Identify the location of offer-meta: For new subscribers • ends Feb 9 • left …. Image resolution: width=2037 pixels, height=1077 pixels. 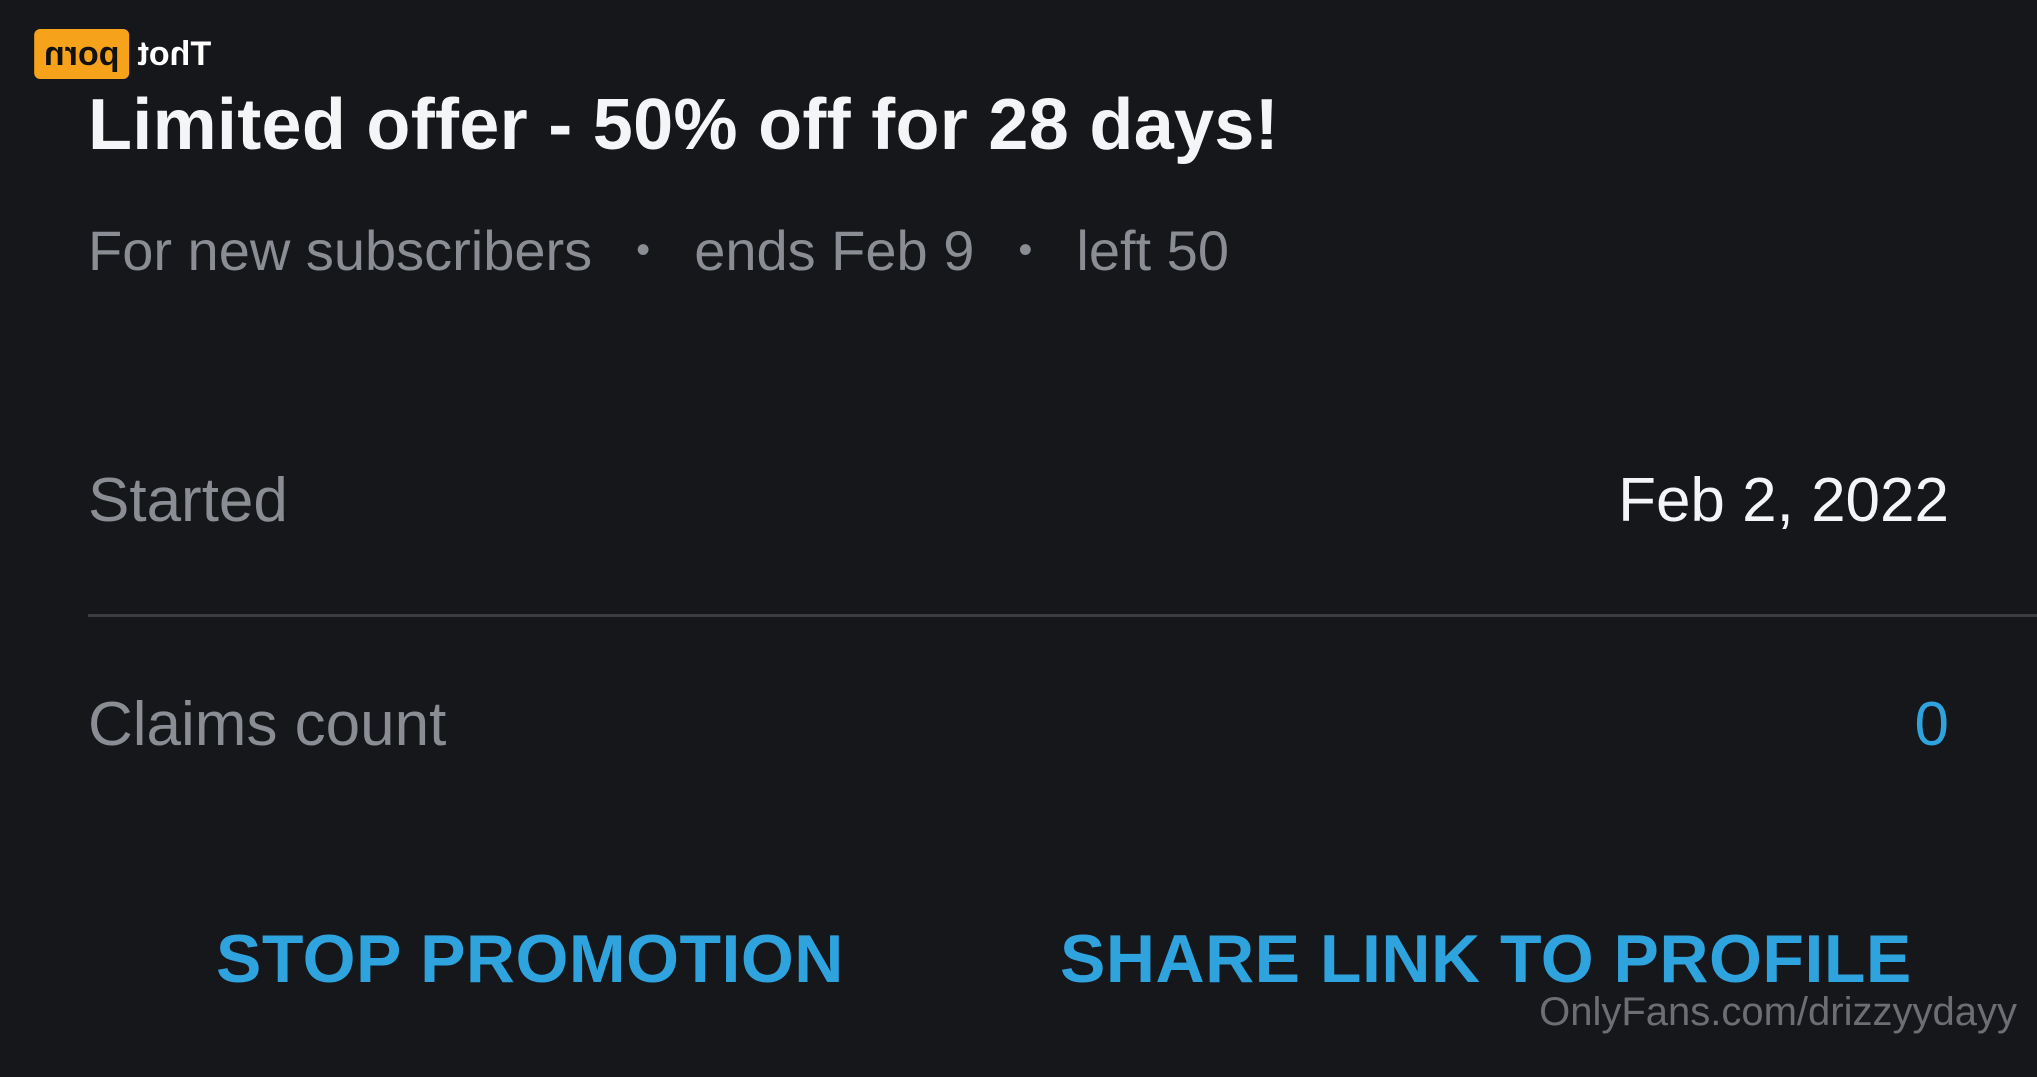
(658, 250).